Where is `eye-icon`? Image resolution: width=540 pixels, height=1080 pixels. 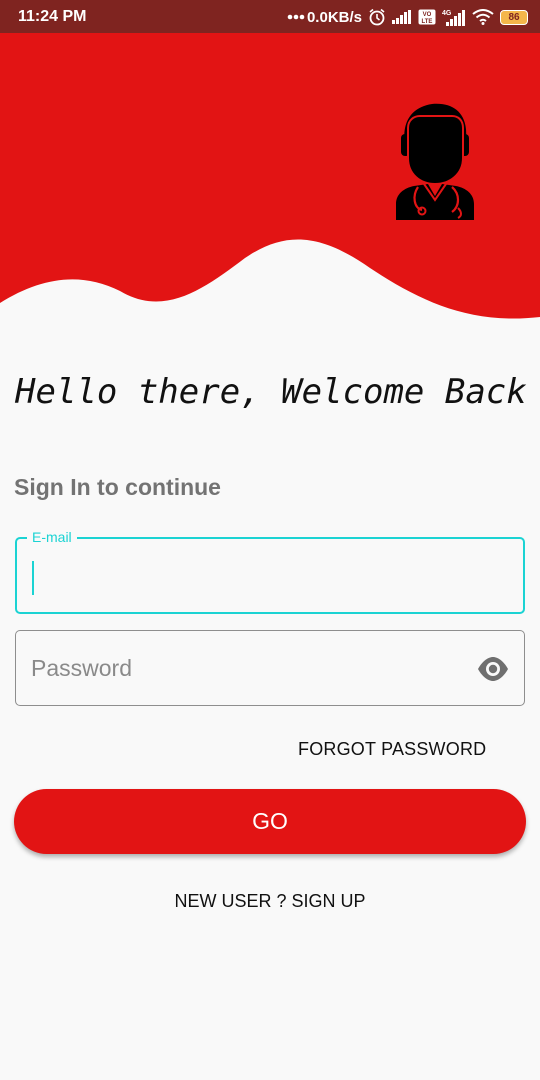
eye-icon is located at coordinates (493, 669).